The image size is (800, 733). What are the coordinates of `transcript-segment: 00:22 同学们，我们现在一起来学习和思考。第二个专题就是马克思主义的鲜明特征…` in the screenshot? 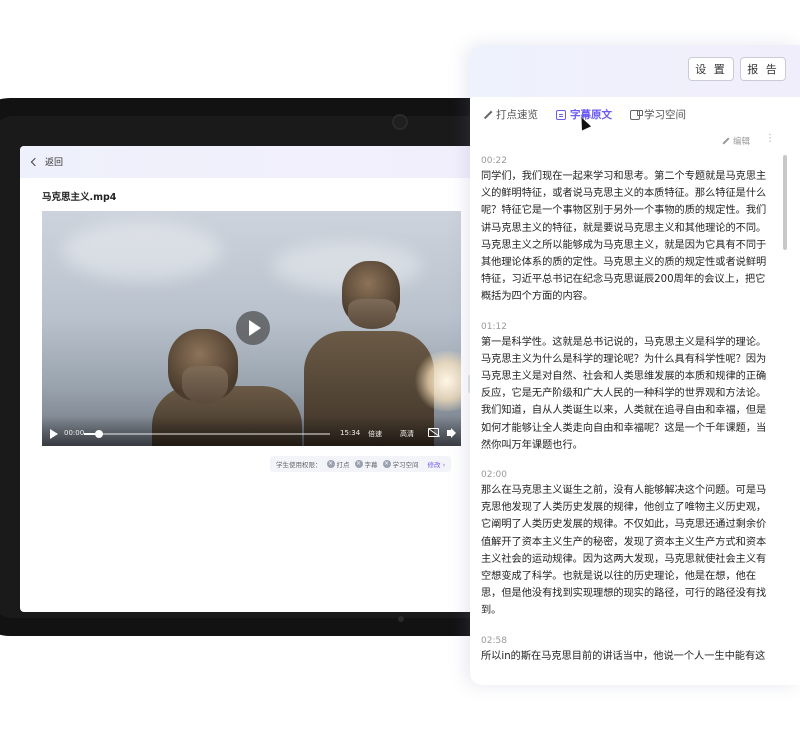 It's located at (626, 231).